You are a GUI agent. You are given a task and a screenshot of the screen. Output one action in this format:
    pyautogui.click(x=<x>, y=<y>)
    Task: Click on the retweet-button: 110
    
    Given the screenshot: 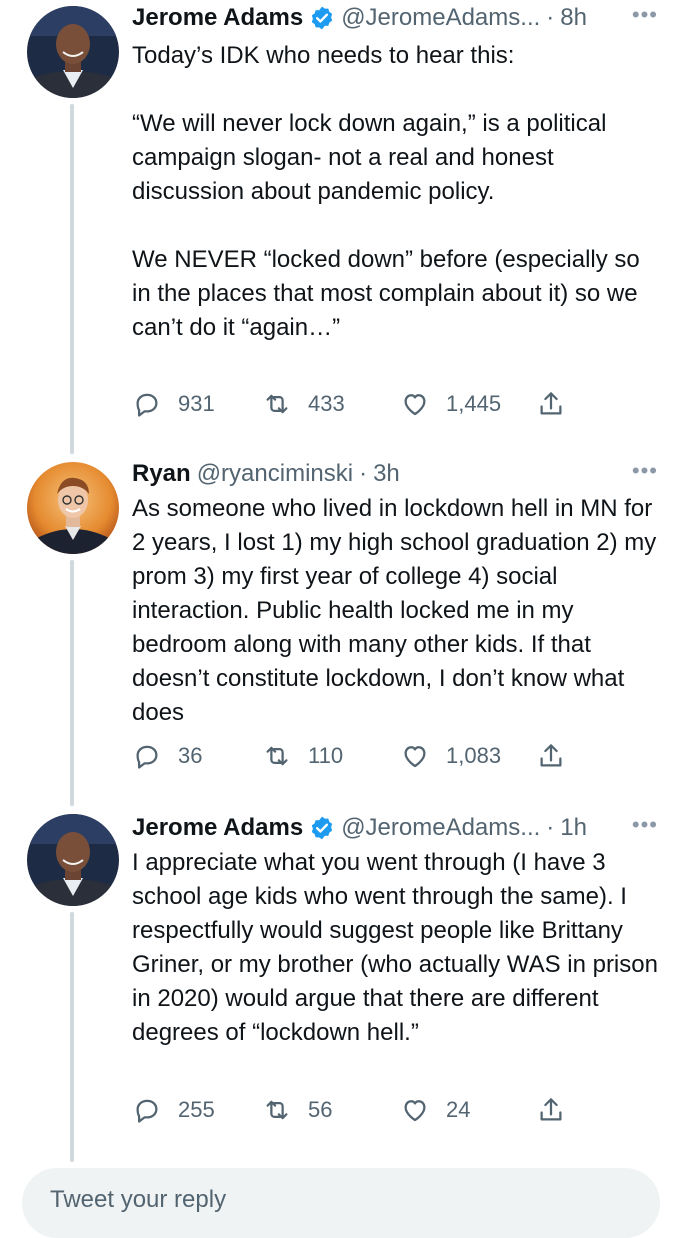 What is the action you would take?
    pyautogui.click(x=302, y=756)
    